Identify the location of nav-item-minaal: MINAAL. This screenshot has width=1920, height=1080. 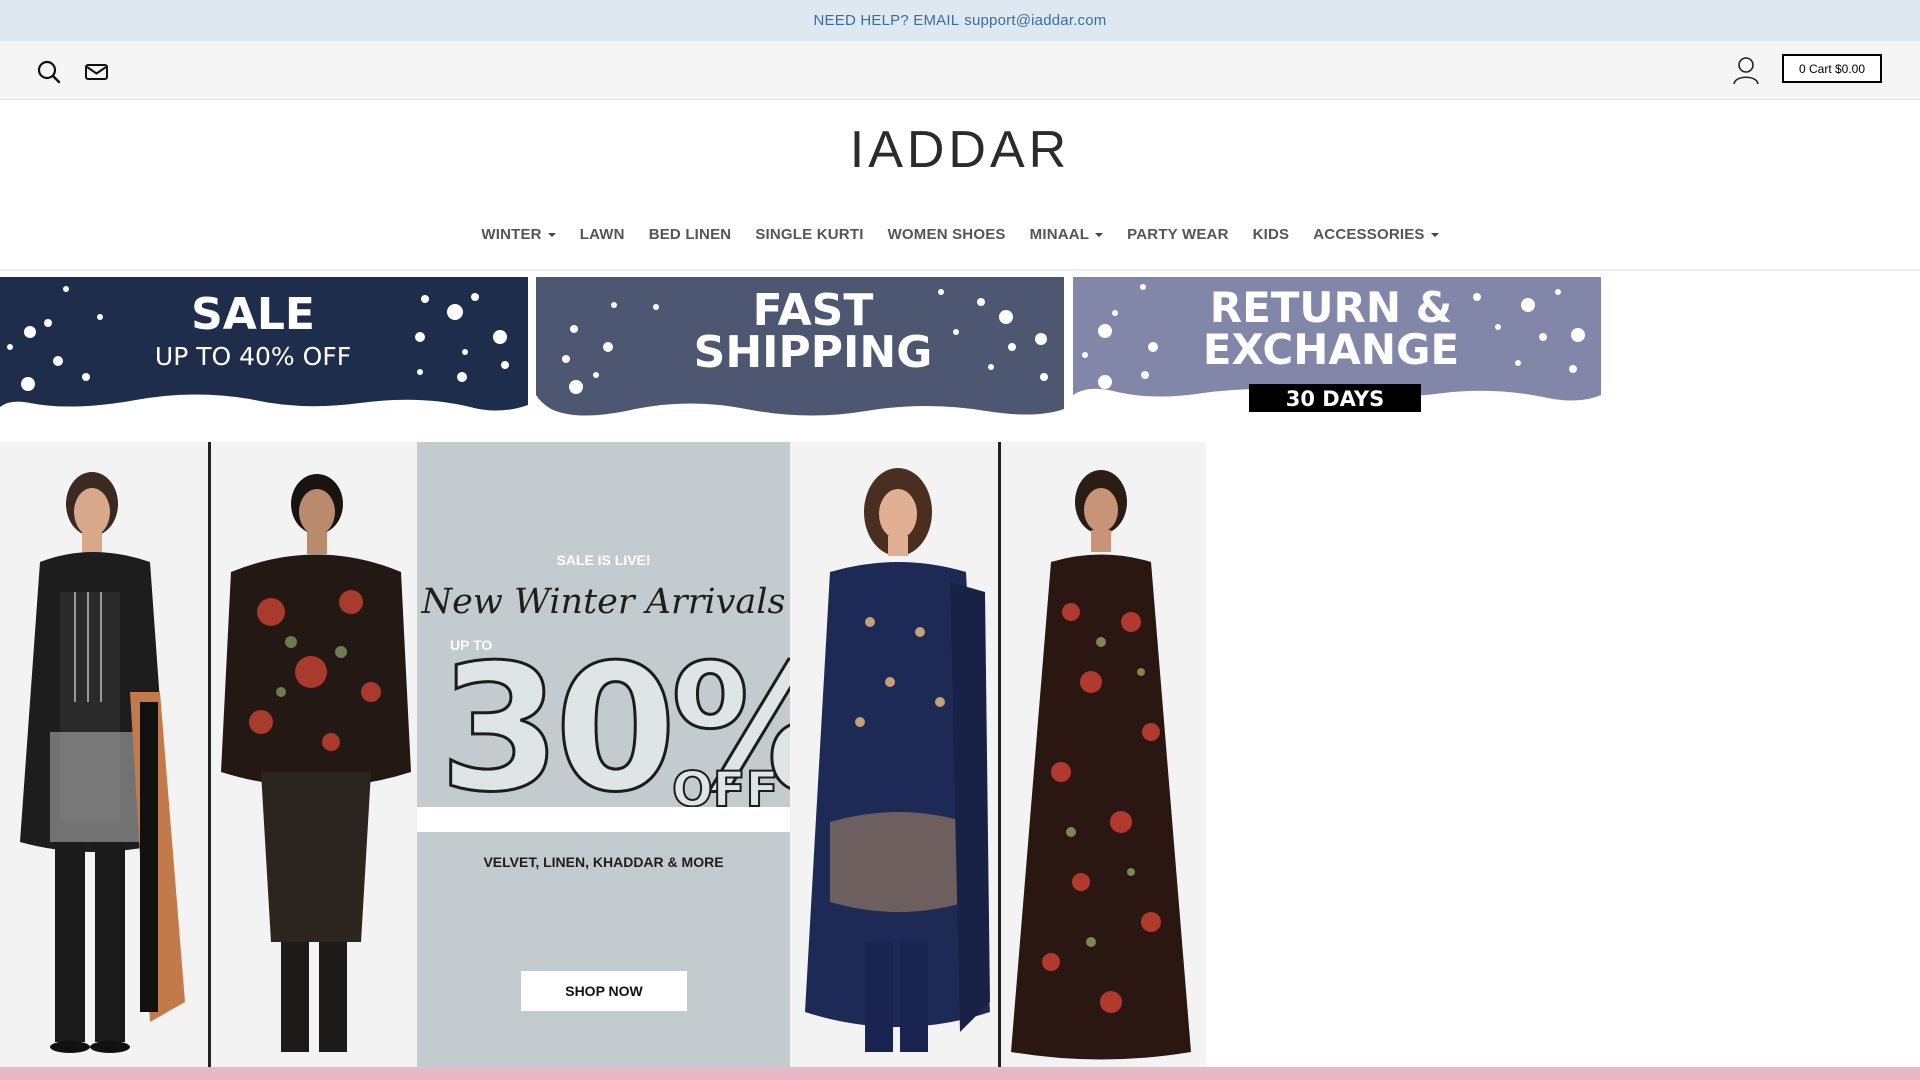
(1067, 234).